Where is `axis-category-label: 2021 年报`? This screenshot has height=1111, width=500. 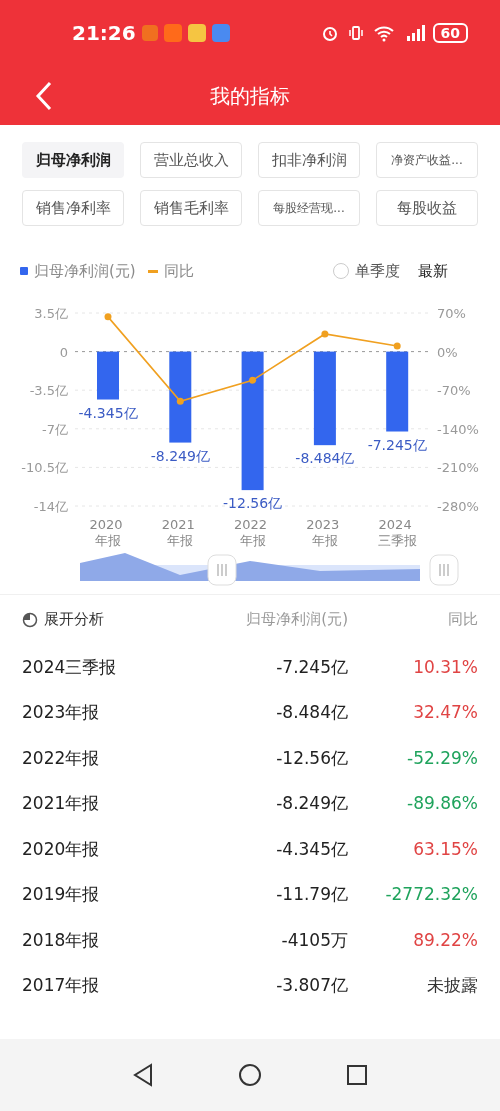
axis-category-label: 2021 年报 is located at coordinates (178, 531).